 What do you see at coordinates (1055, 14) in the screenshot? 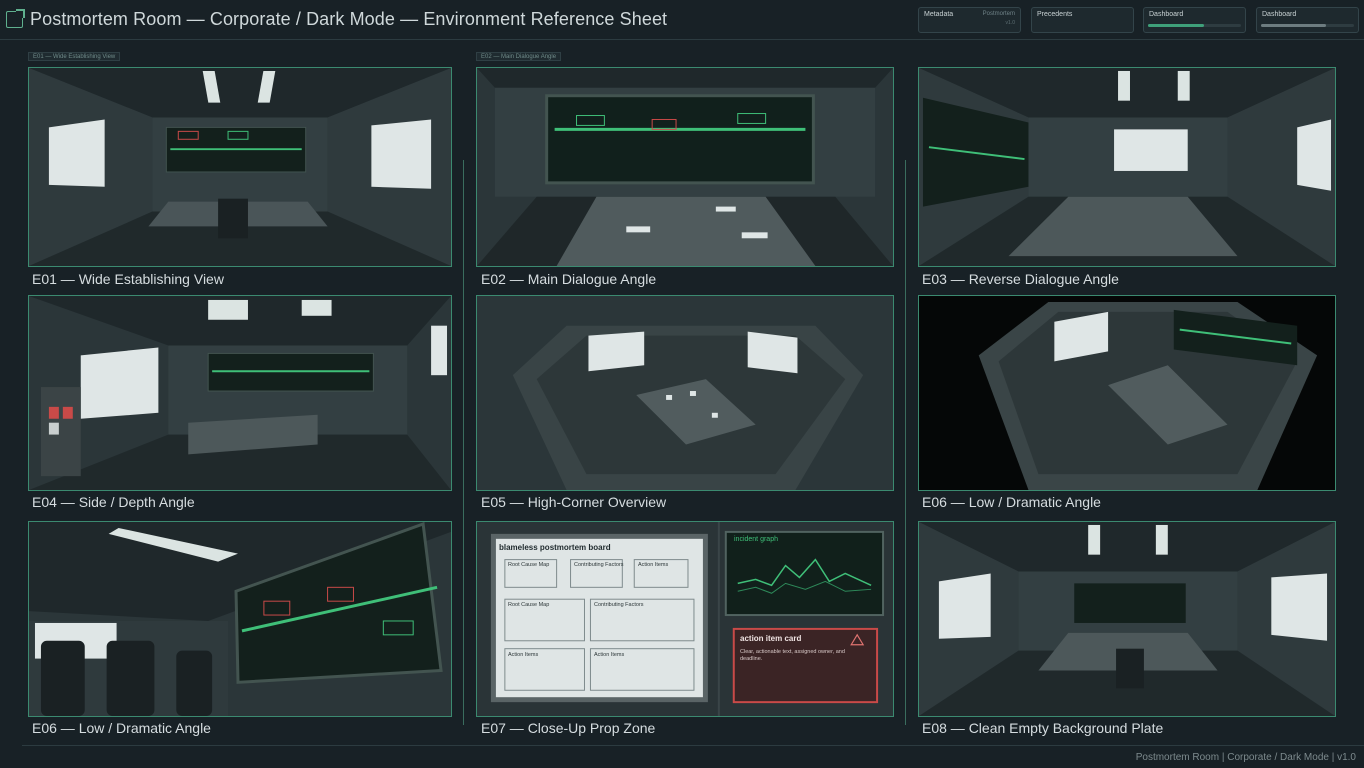
I see `chip-label: Precedents` at bounding box center [1055, 14].